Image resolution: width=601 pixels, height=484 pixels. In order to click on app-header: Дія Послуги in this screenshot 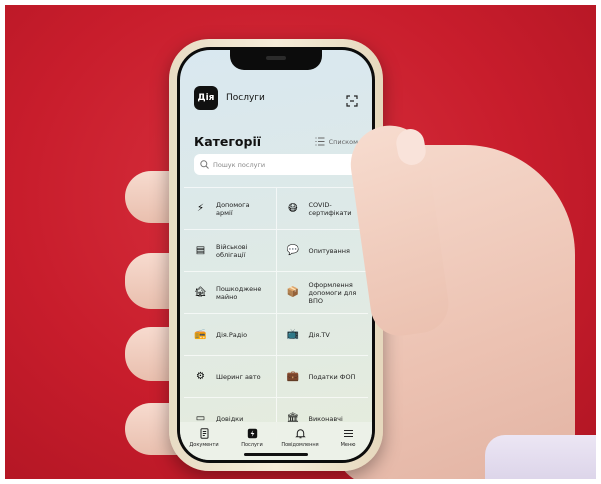, I will do `click(276, 98)`.